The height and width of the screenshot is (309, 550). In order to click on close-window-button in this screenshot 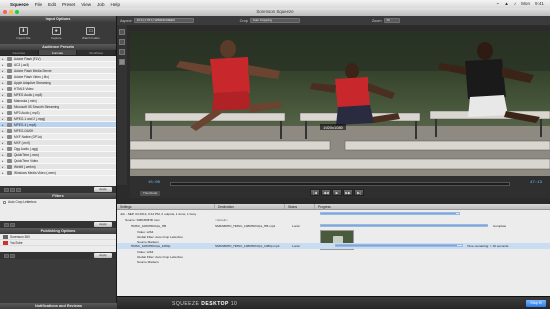, I will do `click(5, 12)`.